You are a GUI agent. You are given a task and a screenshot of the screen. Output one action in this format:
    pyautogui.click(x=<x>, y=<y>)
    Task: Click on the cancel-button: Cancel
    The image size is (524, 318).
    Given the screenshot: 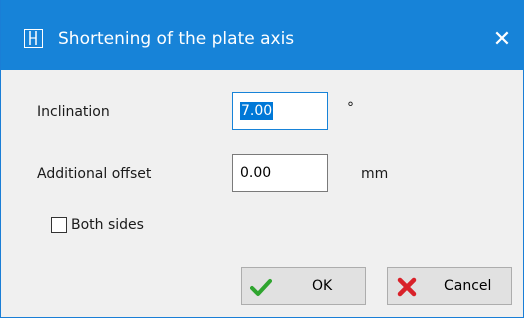 What is the action you would take?
    pyautogui.click(x=449, y=286)
    